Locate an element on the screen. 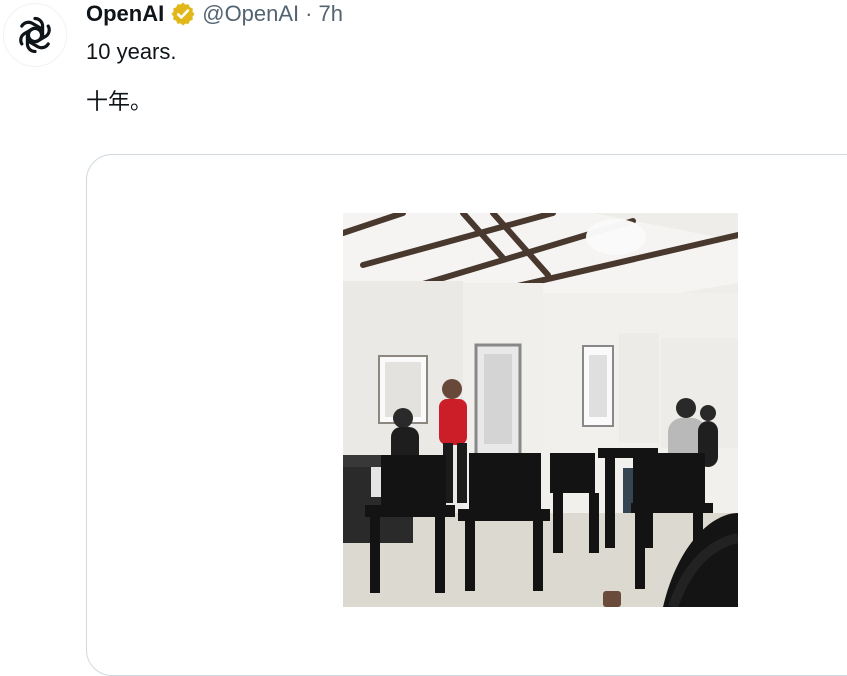  post-header: OpenAI @OpenAI · 7h is located at coordinates (214, 14).